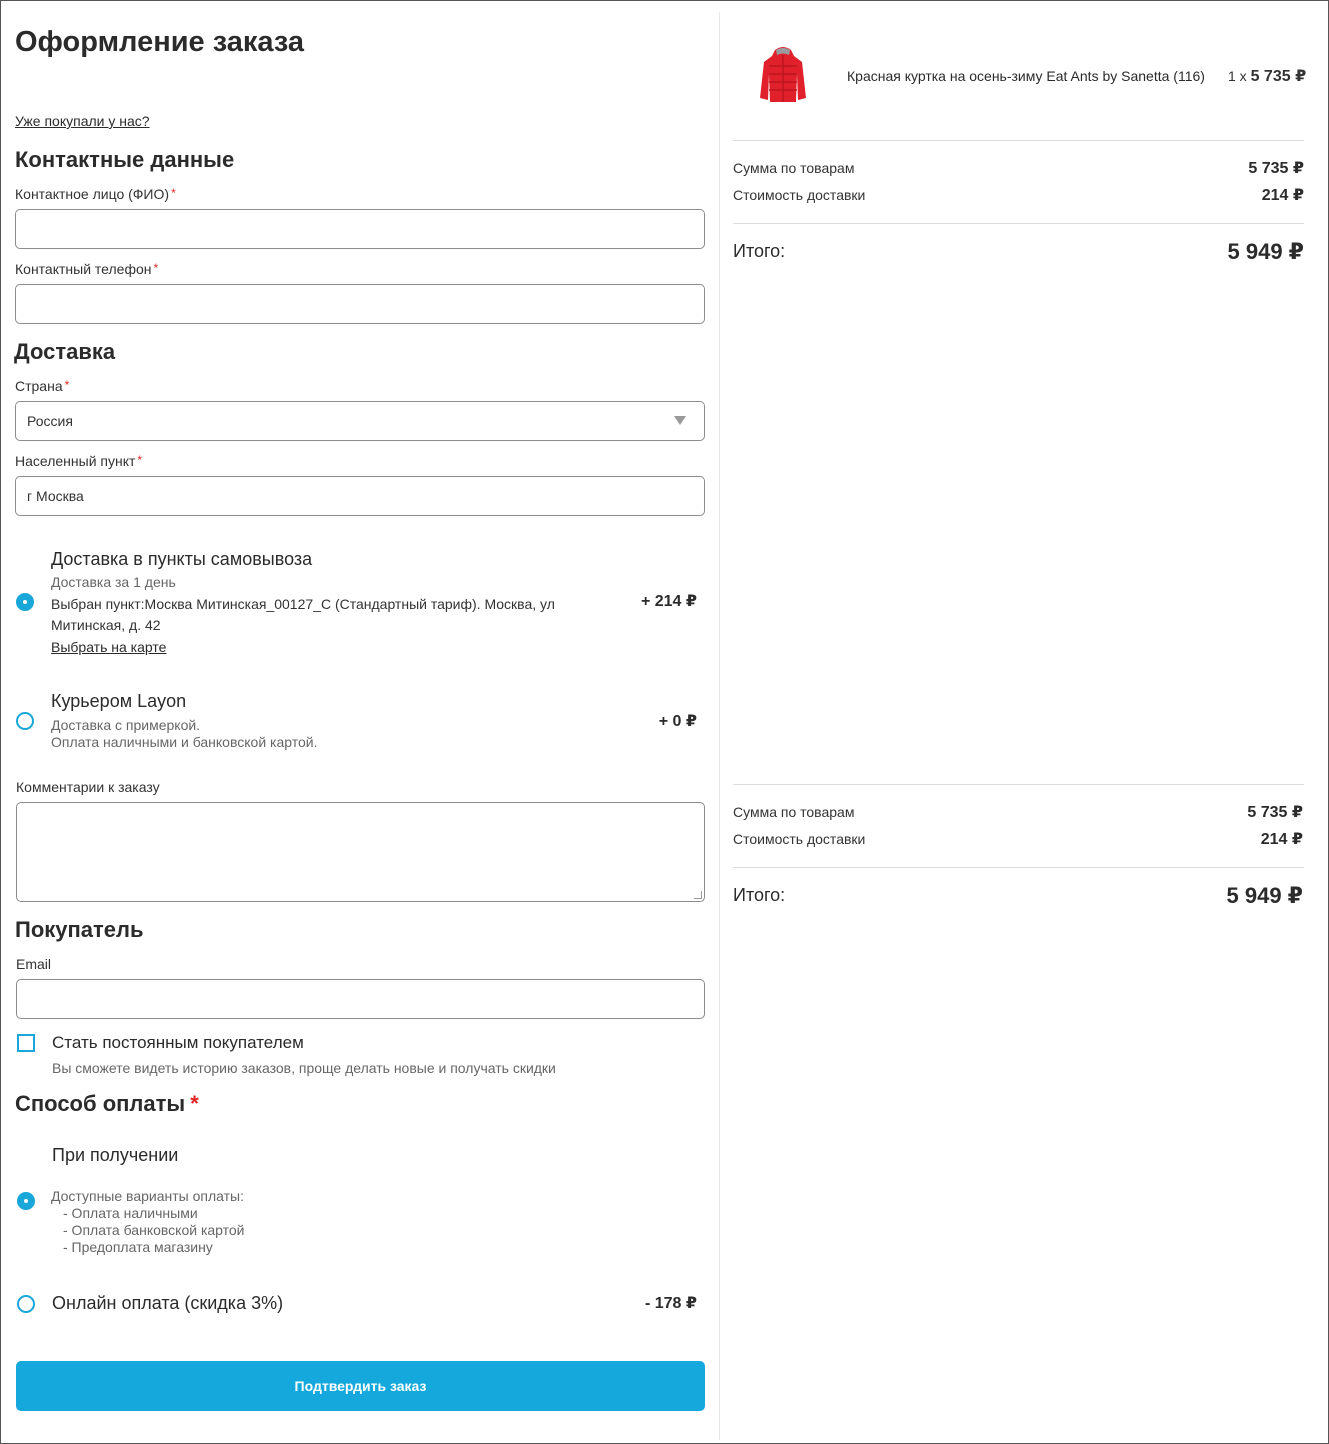  What do you see at coordinates (82, 121) in the screenshot?
I see `returning-customer-link: Уже покупали у нас?` at bounding box center [82, 121].